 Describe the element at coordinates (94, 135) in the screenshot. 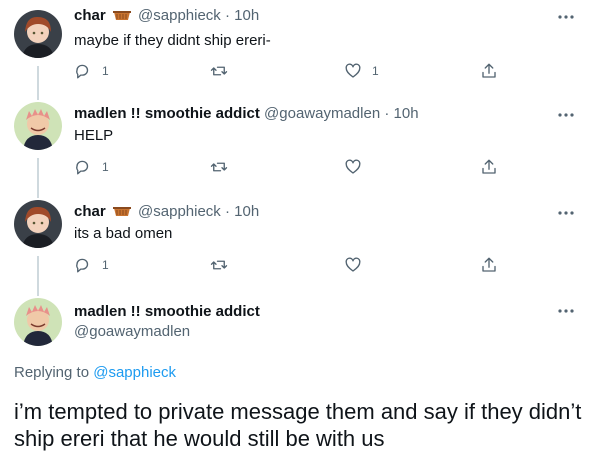

I see `tweet-text: HELP` at that location.